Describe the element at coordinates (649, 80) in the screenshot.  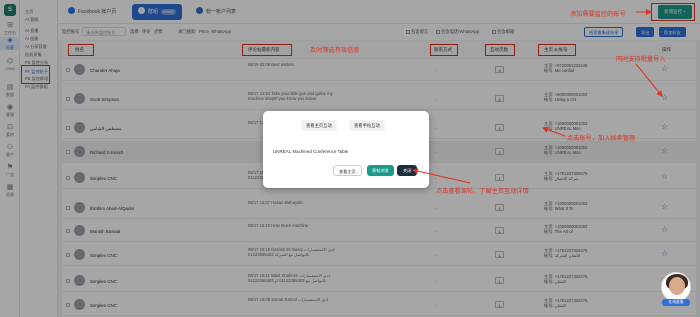
I see `arrow-batch-import` at that location.